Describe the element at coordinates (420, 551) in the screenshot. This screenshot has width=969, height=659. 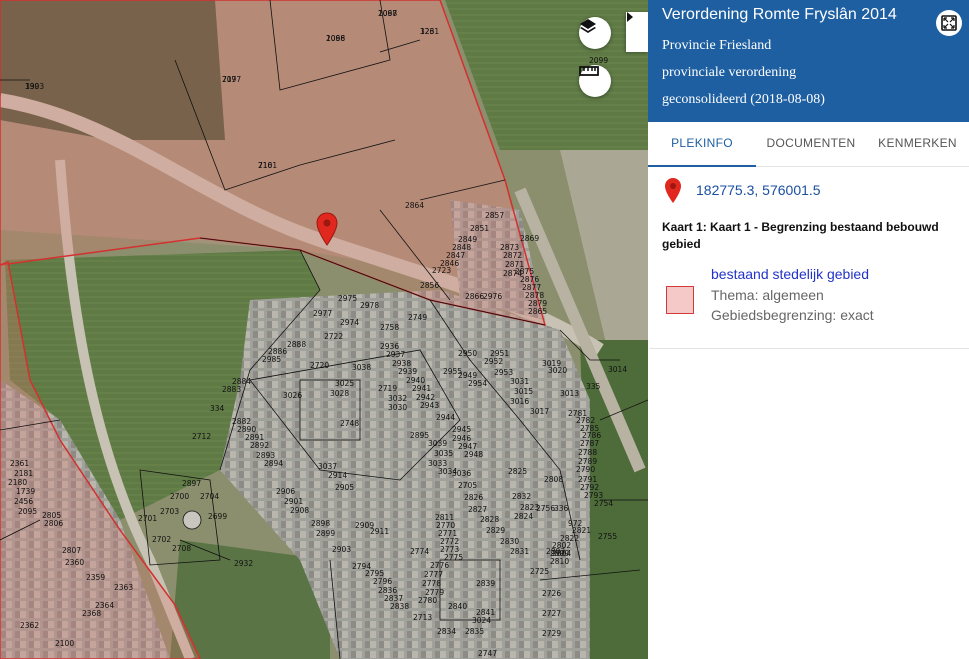
I see `parcel-number: 2774` at that location.